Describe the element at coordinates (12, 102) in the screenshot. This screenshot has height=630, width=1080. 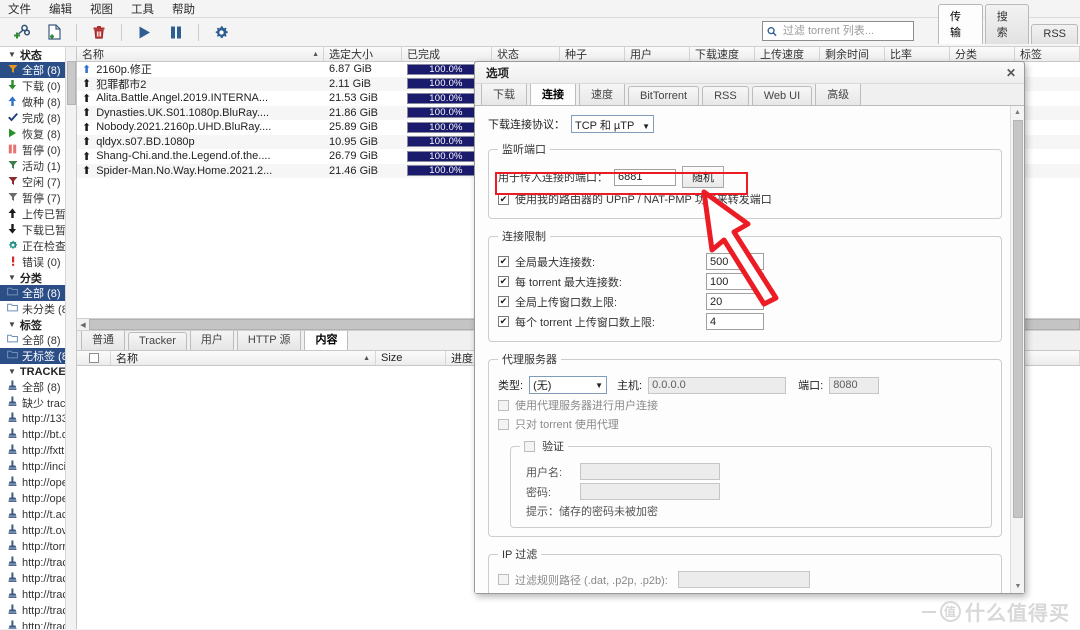
I see `upload-arrow-icon` at that location.